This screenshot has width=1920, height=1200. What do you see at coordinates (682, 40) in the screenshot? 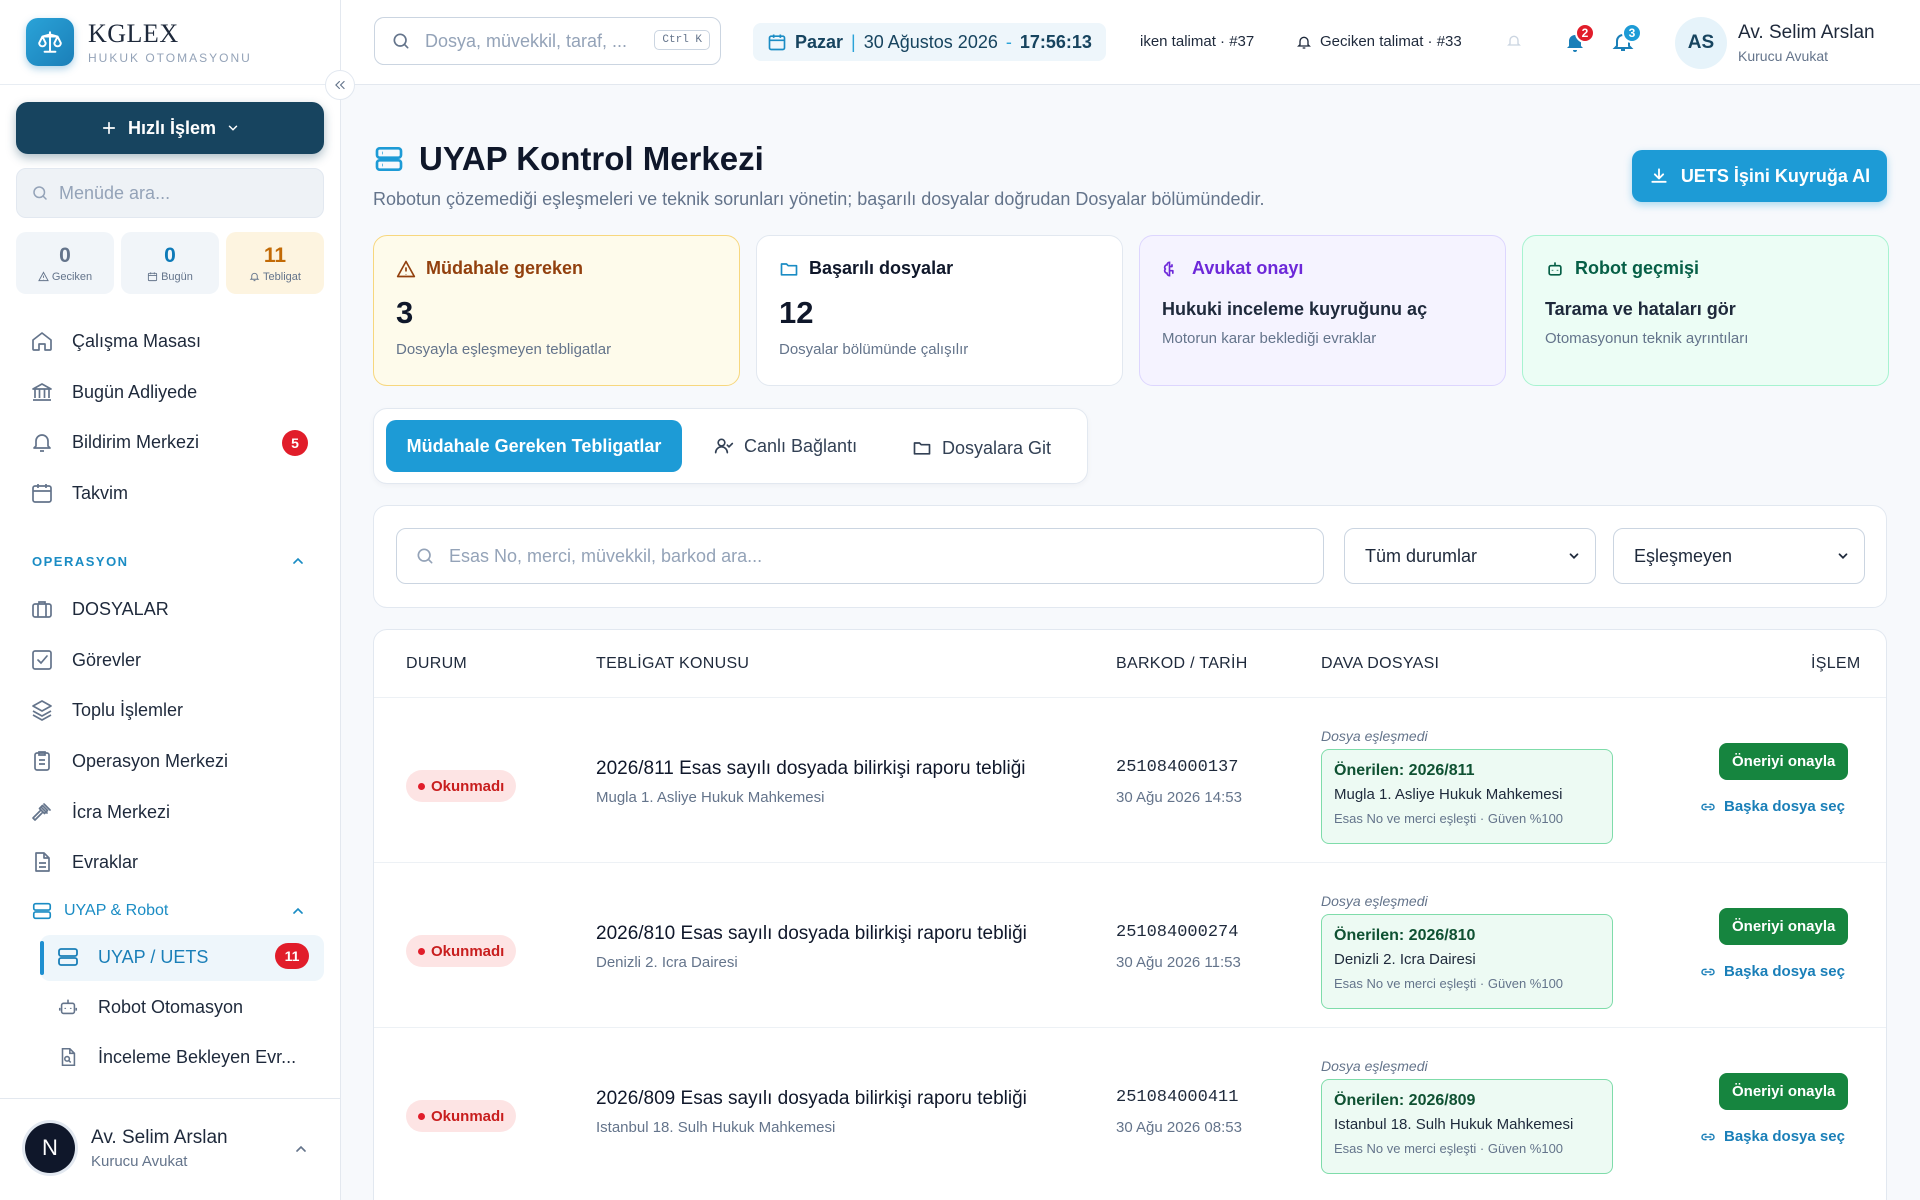
I see `keyboard-shortcut-hint: Ctrl K` at bounding box center [682, 40].